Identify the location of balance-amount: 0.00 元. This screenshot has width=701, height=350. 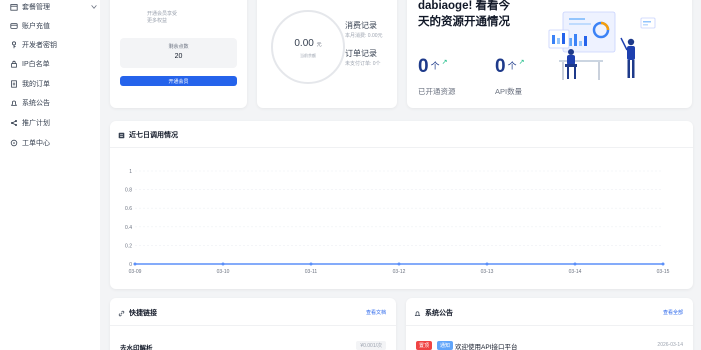
(308, 43).